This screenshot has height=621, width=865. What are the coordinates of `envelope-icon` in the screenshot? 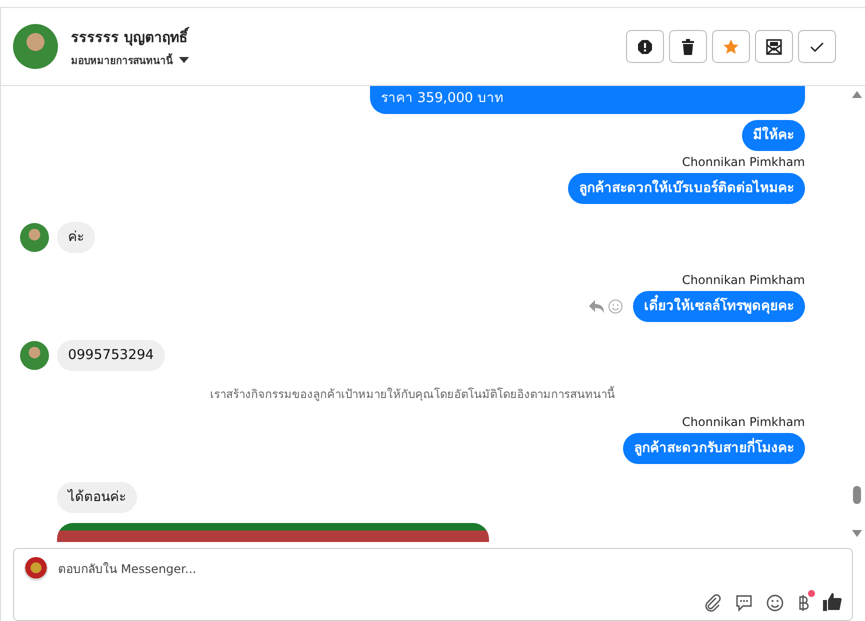 It's located at (774, 46).